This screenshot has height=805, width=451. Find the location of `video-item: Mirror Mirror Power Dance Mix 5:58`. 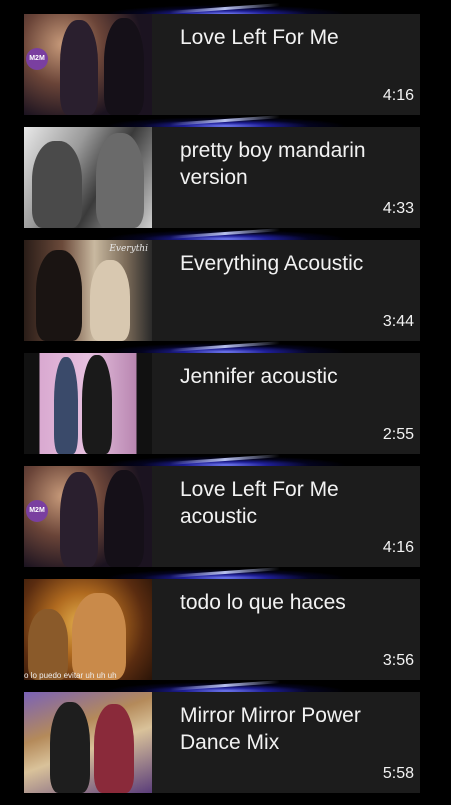

video-item: Mirror Mirror Power Dance Mix 5:58 is located at coordinates (222, 742).